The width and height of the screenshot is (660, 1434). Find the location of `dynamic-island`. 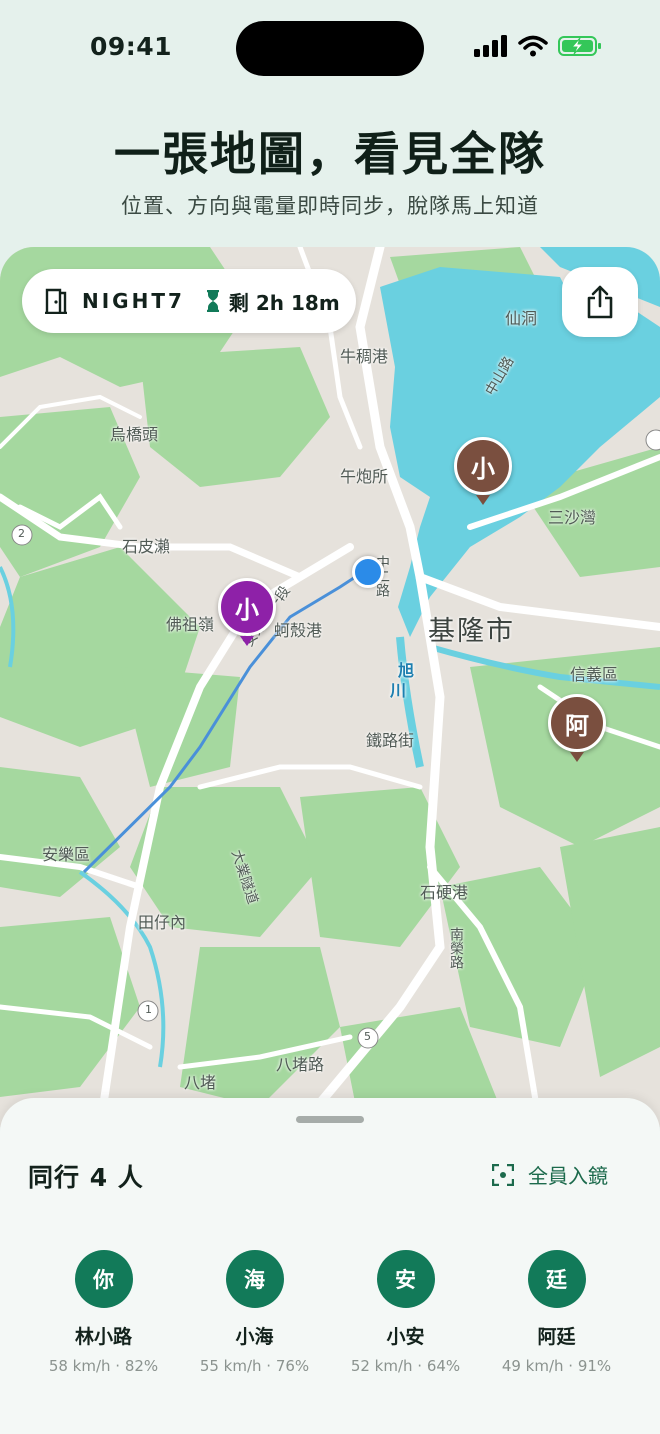

dynamic-island is located at coordinates (330, 48).